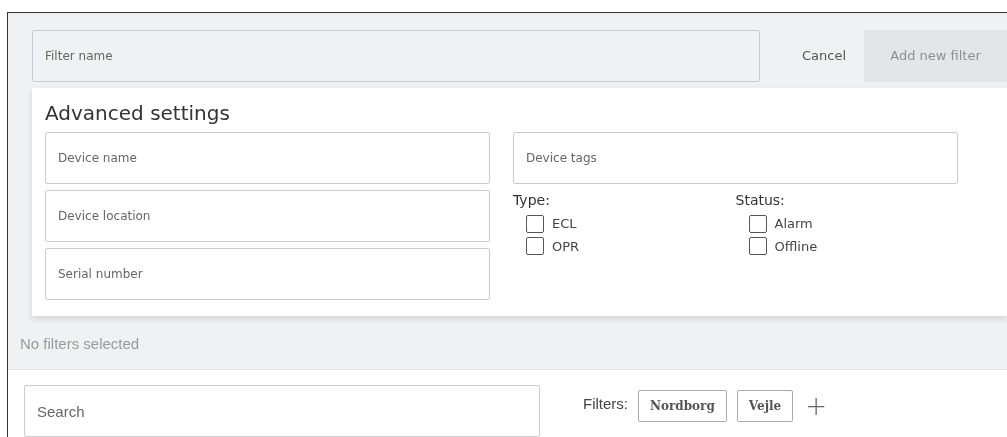 Image resolution: width=1007 pixels, height=437 pixels. Describe the element at coordinates (267, 274) in the screenshot. I see `text-field: Serial number` at that location.